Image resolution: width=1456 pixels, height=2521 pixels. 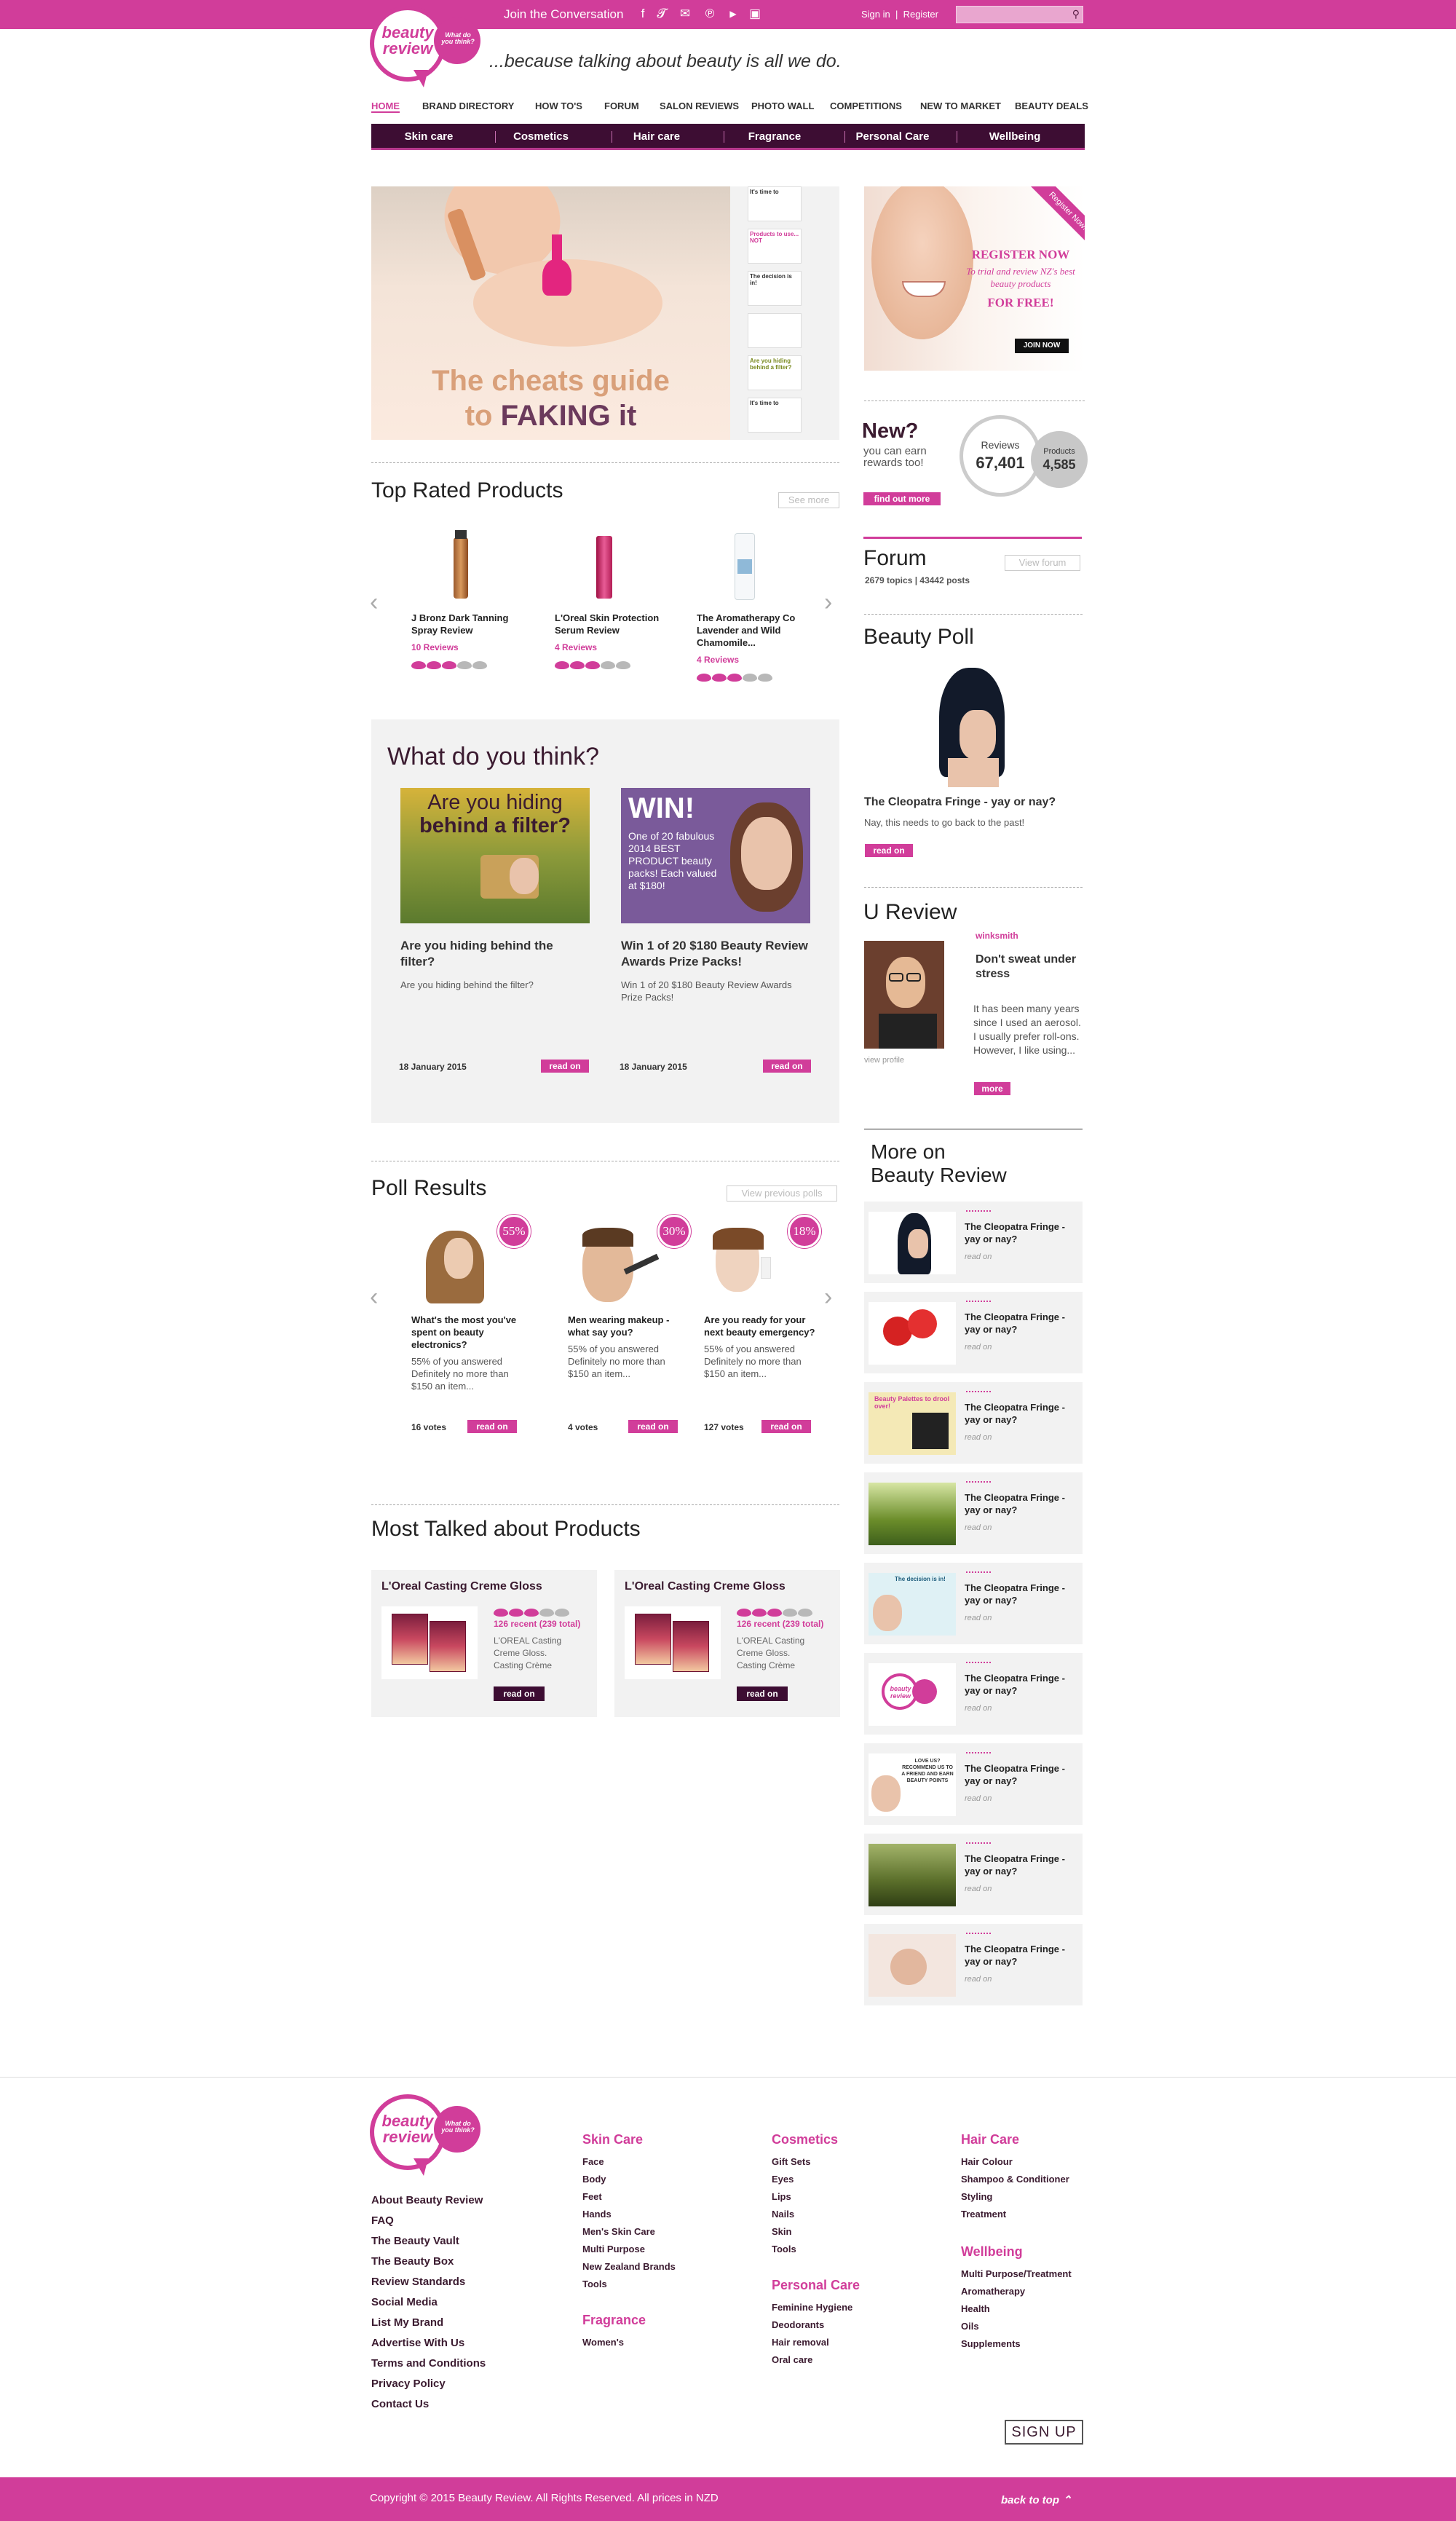 I want to click on nav-how-tos: HOW TO'S, so click(x=558, y=105).